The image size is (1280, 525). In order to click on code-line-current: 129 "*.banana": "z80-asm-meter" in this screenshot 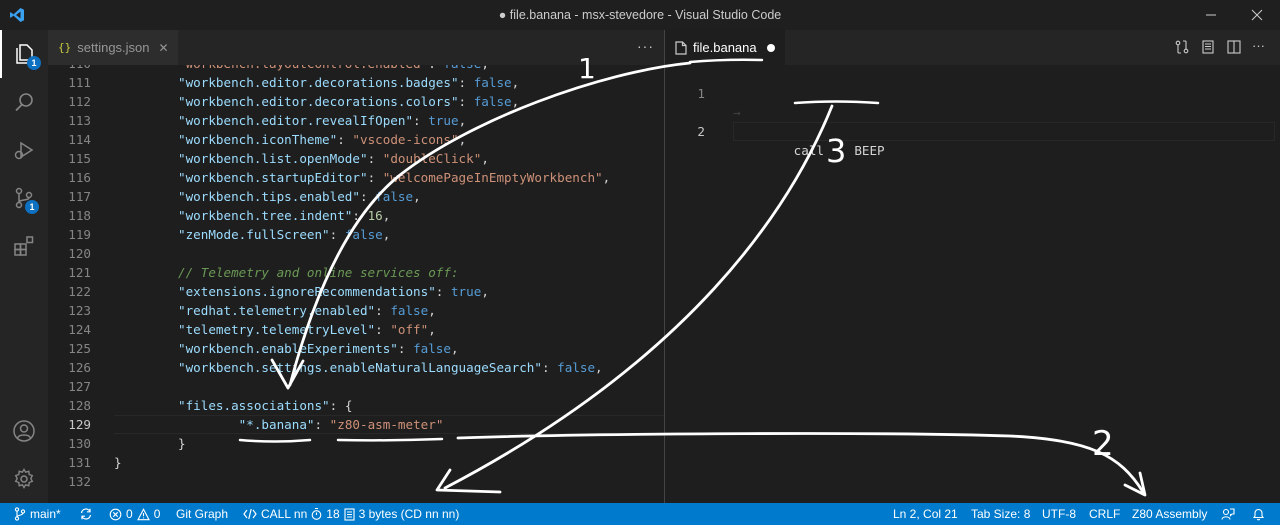, I will do `click(356, 424)`.